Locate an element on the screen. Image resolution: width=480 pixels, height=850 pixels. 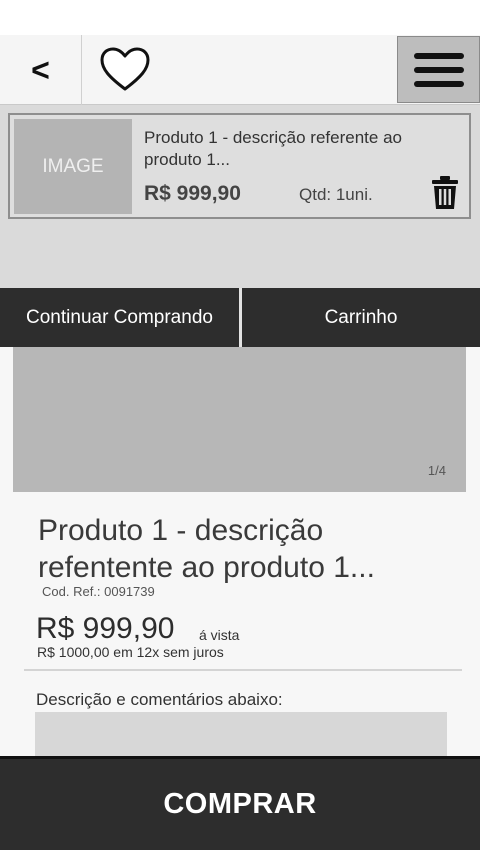
heart-icon is located at coordinates (125, 69).